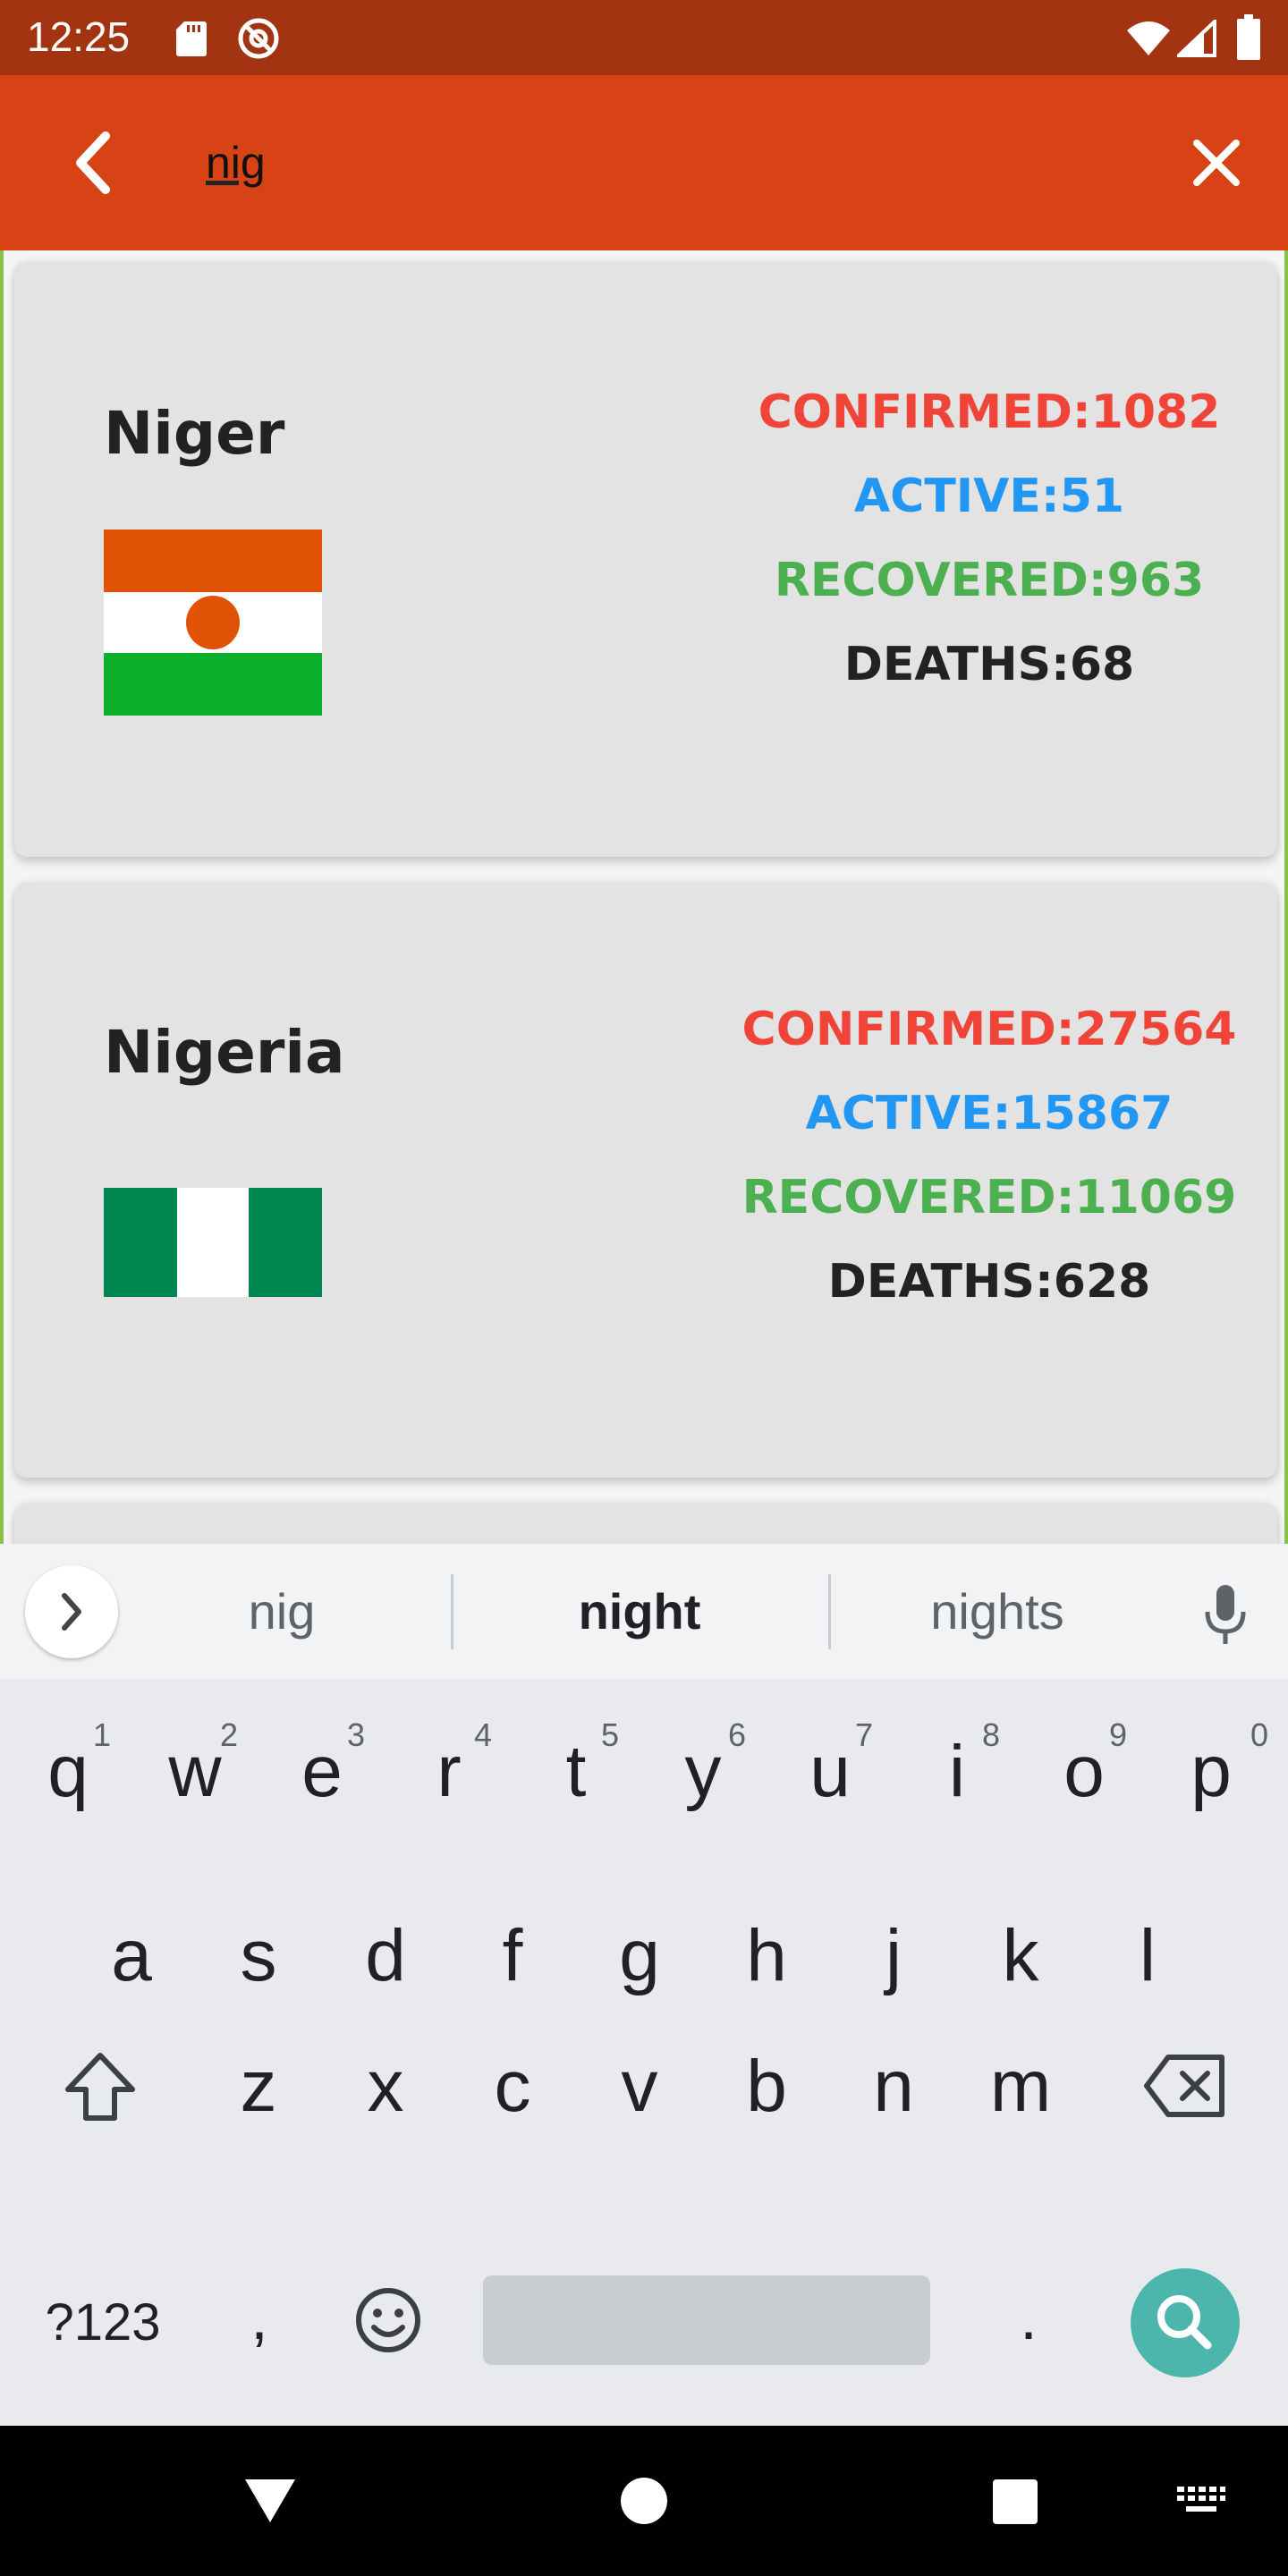  I want to click on battery-icon, so click(1248, 37).